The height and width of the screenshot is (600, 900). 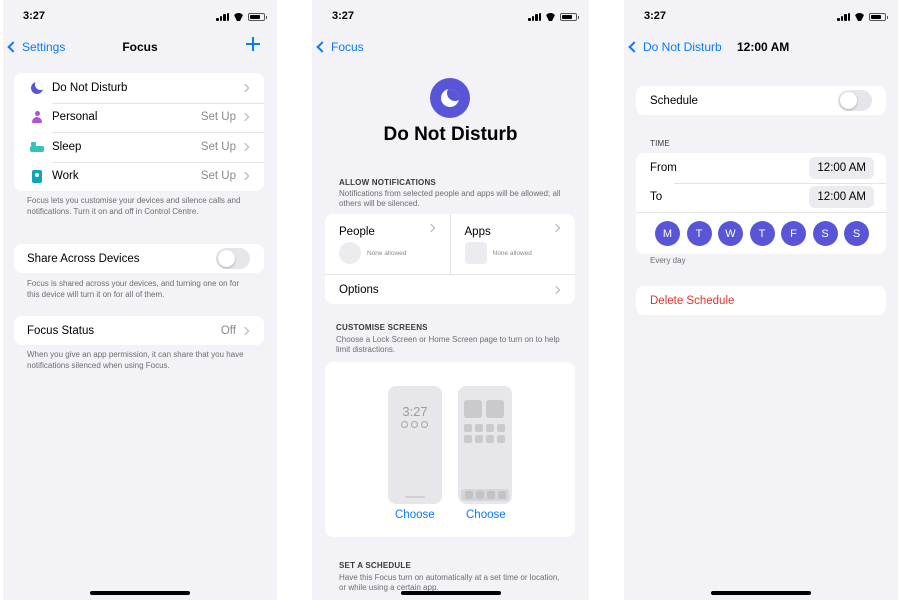 What do you see at coordinates (347, 47) in the screenshot?
I see `back-label: Focus` at bounding box center [347, 47].